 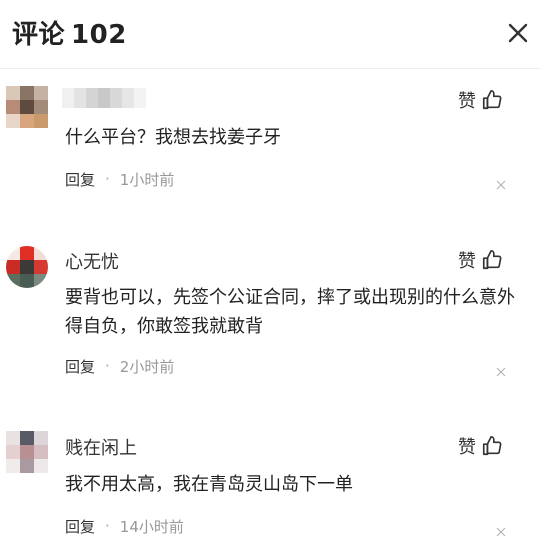 I want to click on comment-actions: 回复 · 1小时前, so click(x=119, y=179).